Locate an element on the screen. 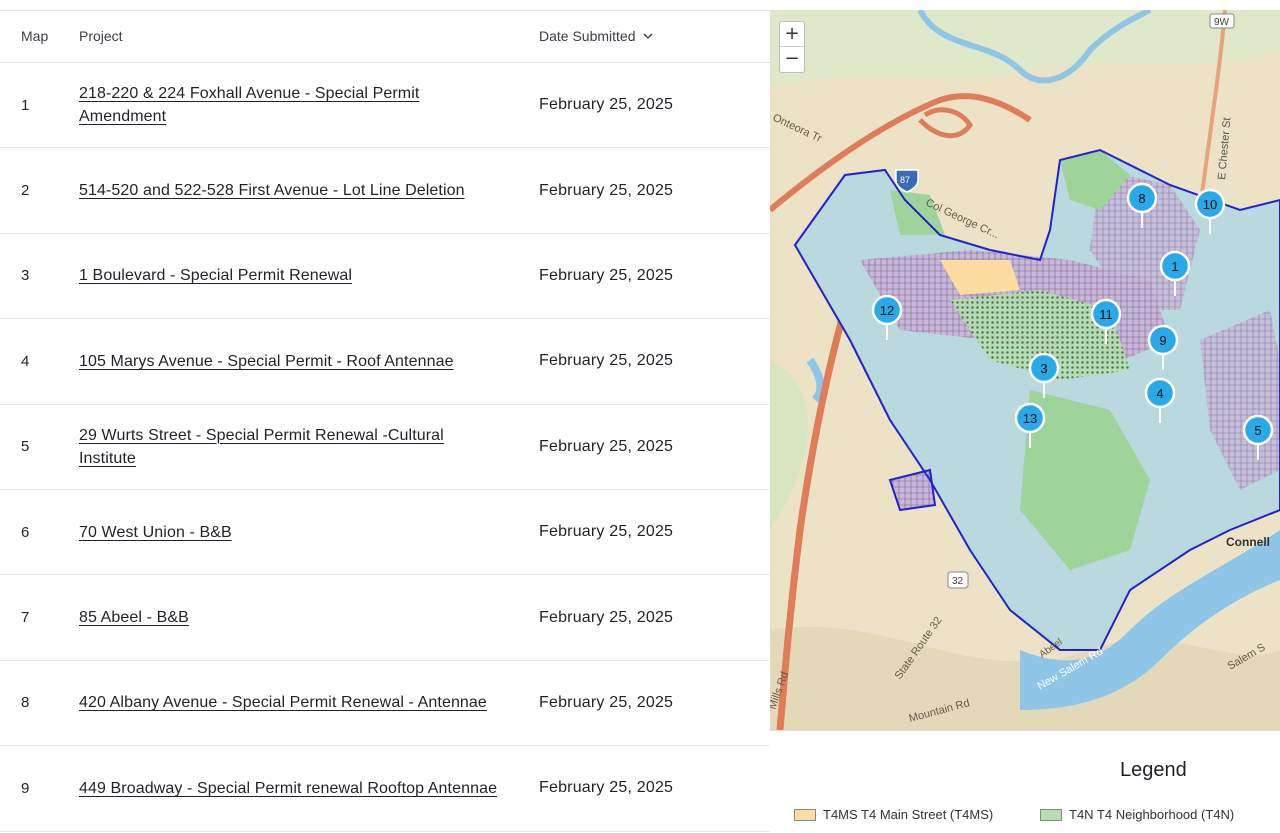 The height and width of the screenshot is (833, 1280). row-map-number: 6 is located at coordinates (25, 532).